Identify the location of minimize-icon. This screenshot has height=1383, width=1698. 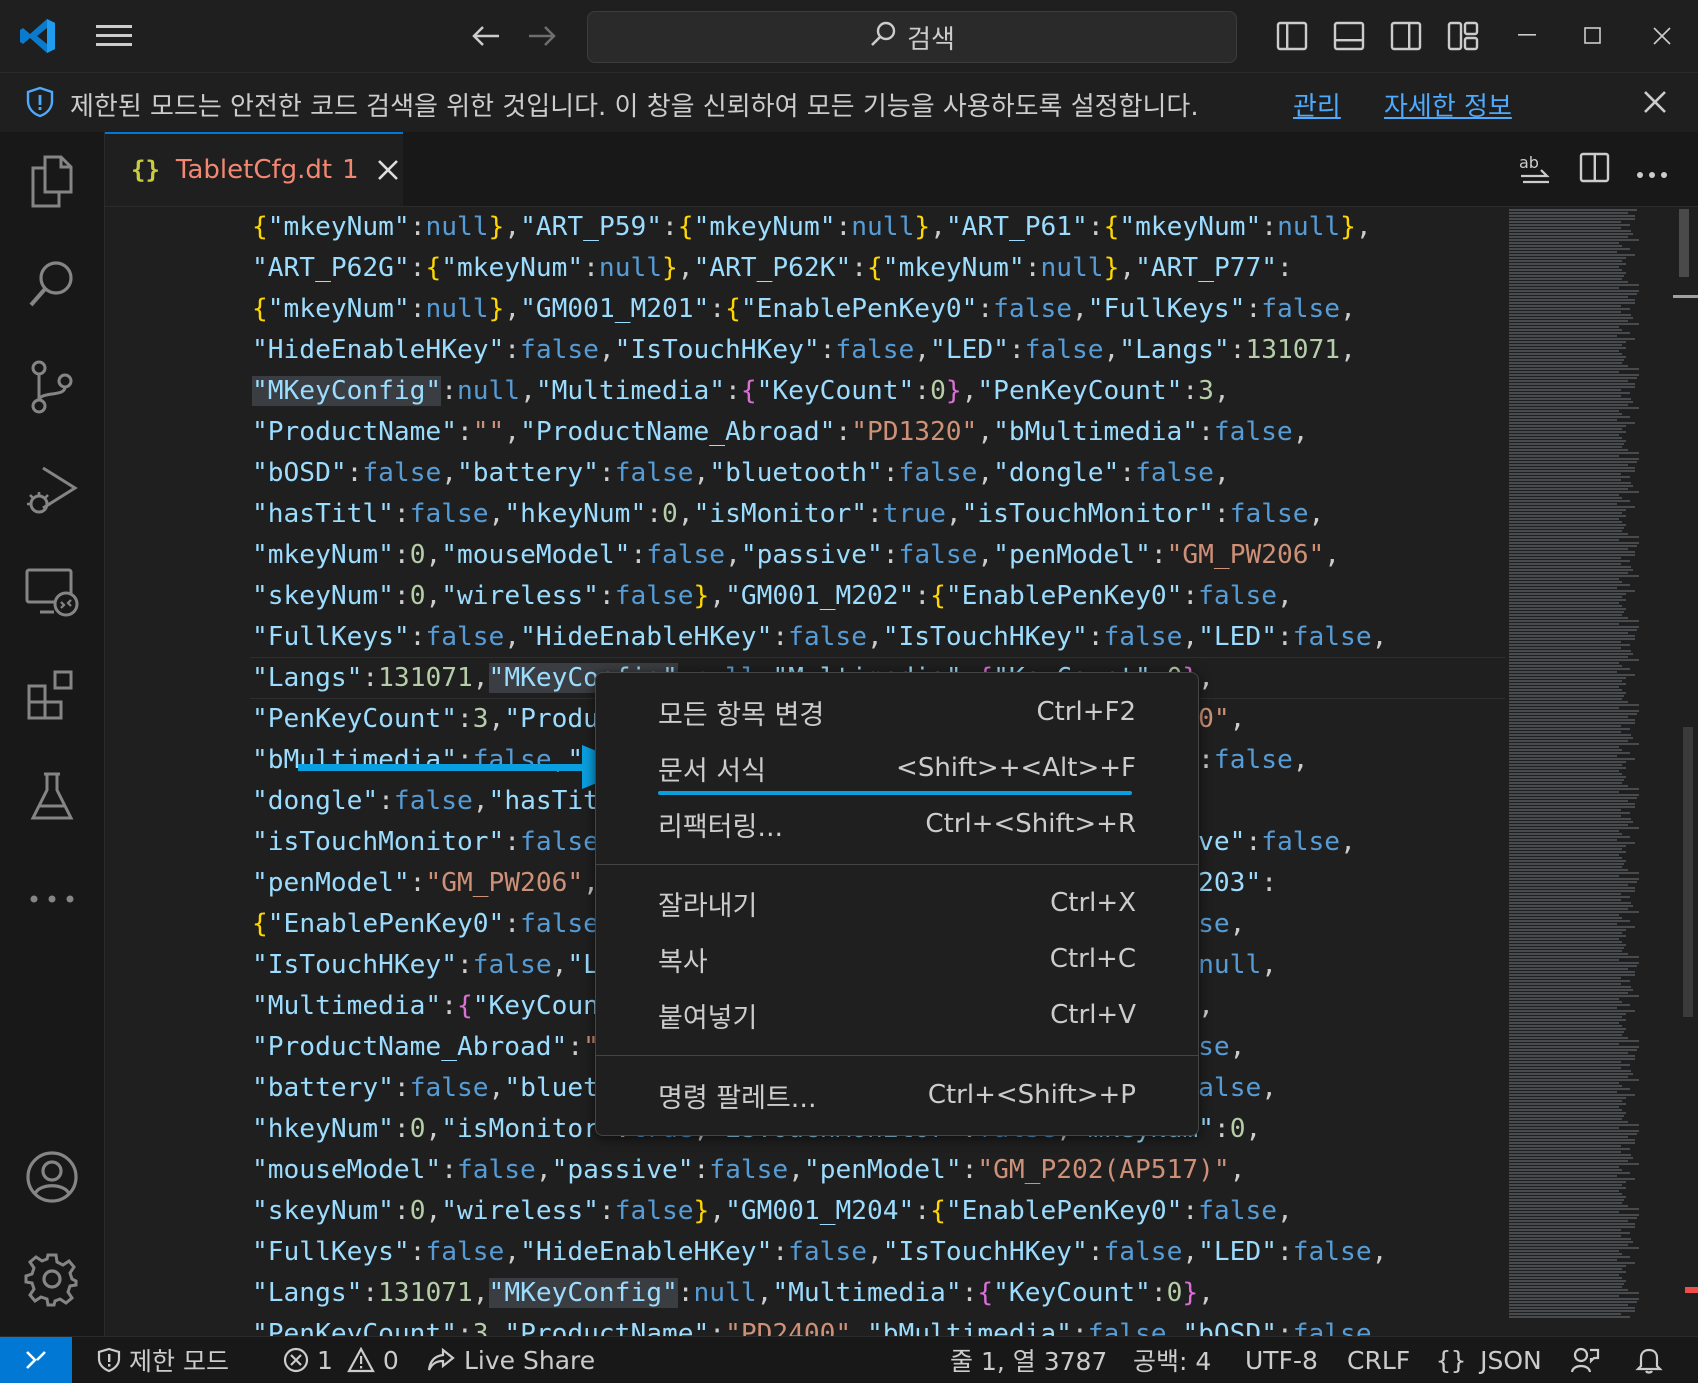
(1527, 36).